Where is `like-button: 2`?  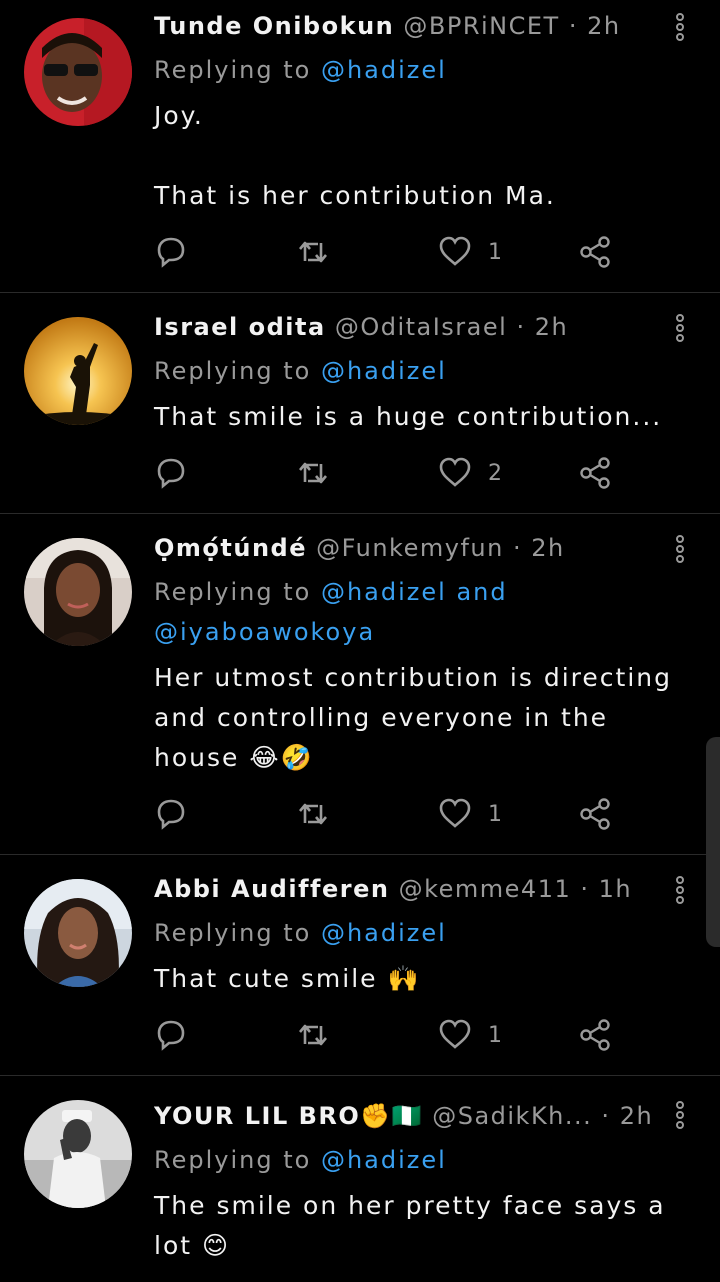 like-button: 2 is located at coordinates (470, 473).